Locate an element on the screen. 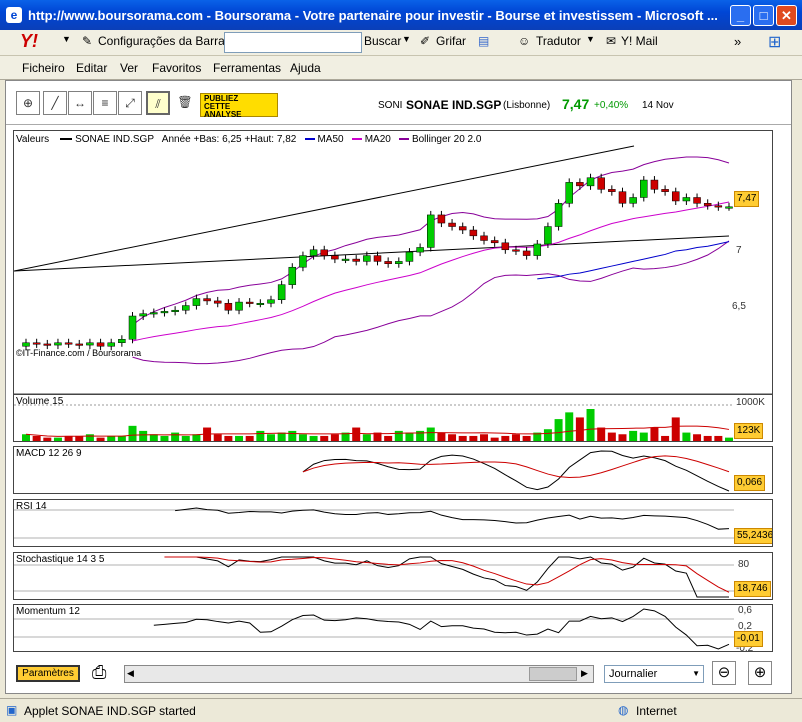  ie-icon: e is located at coordinates (14, 15).